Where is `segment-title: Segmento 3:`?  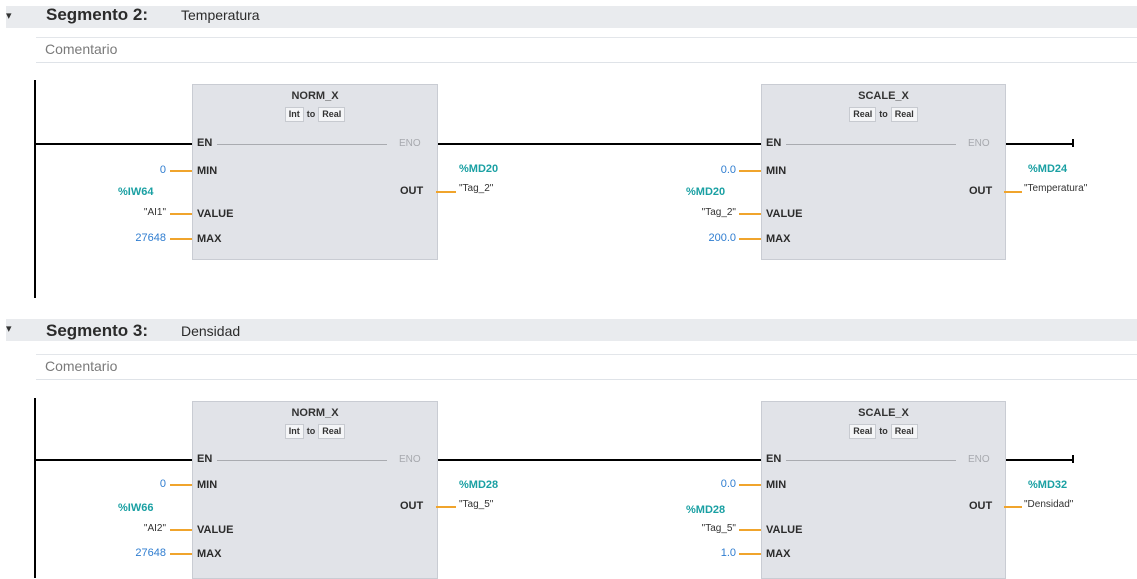 segment-title: Segmento 3: is located at coordinates (97, 330).